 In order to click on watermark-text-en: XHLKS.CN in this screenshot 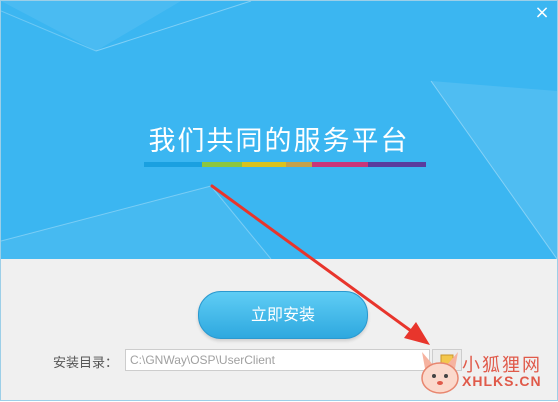, I will do `click(502, 381)`.